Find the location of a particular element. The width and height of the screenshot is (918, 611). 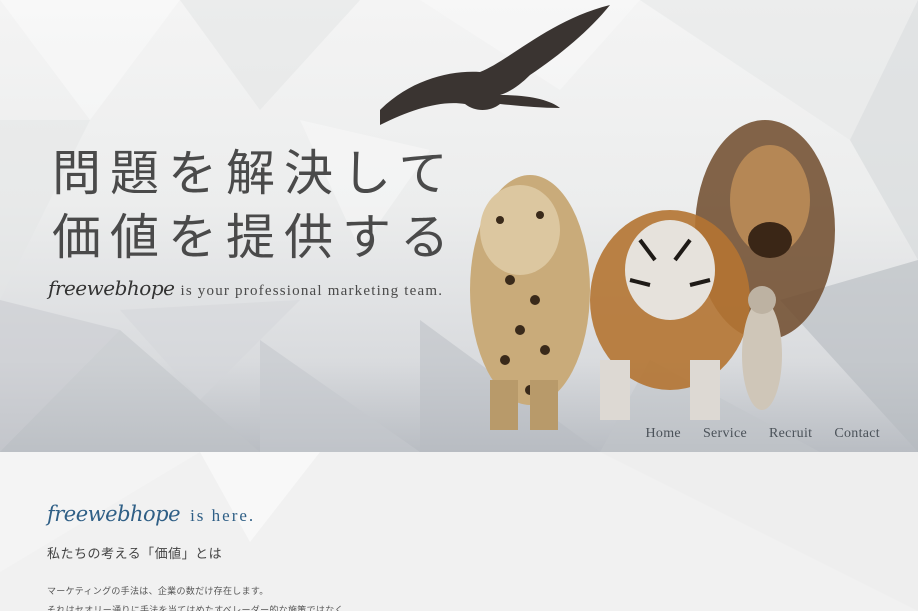

nav-service: Service is located at coordinates (725, 434).